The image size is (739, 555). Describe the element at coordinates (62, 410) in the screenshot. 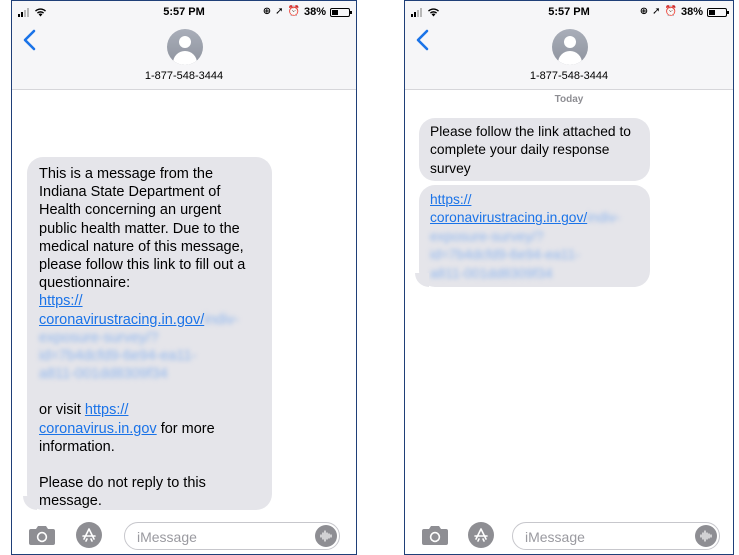

I see `message-text: or visit` at that location.